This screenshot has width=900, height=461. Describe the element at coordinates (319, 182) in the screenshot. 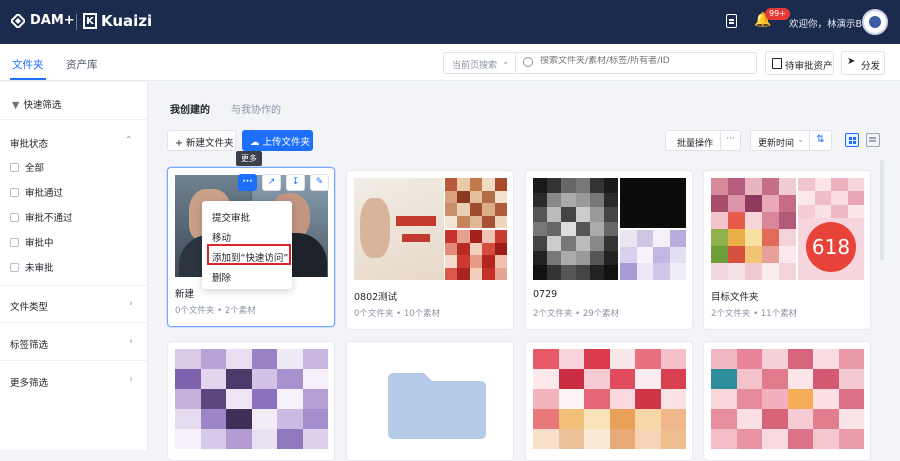

I see `edit-icon: ✎` at that location.